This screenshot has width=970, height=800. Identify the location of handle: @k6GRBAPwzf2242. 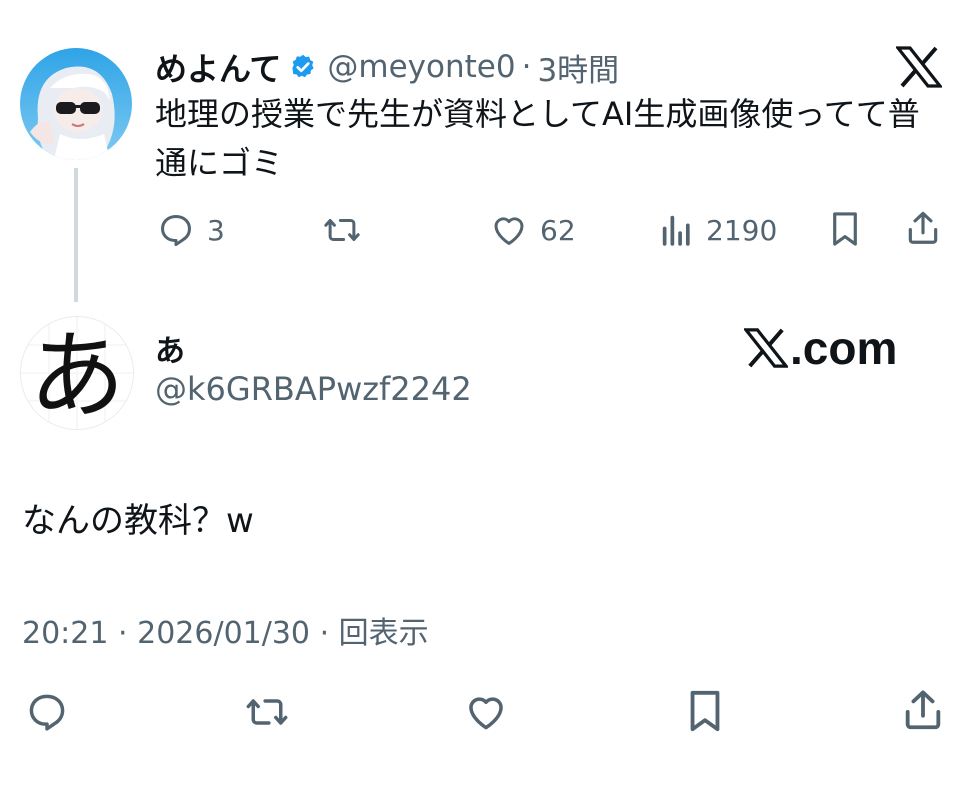
(313, 389).